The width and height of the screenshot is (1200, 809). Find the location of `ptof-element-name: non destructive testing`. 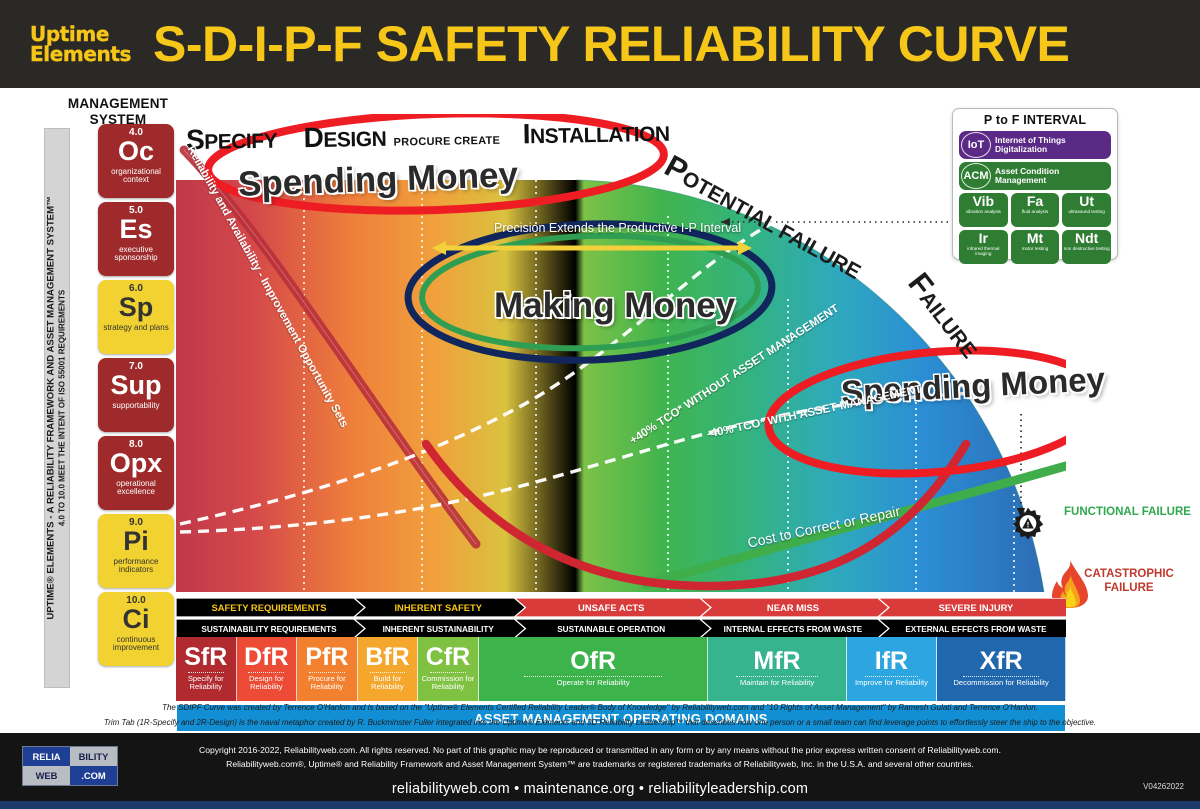

ptof-element-name: non destructive testing is located at coordinates (1086, 248).